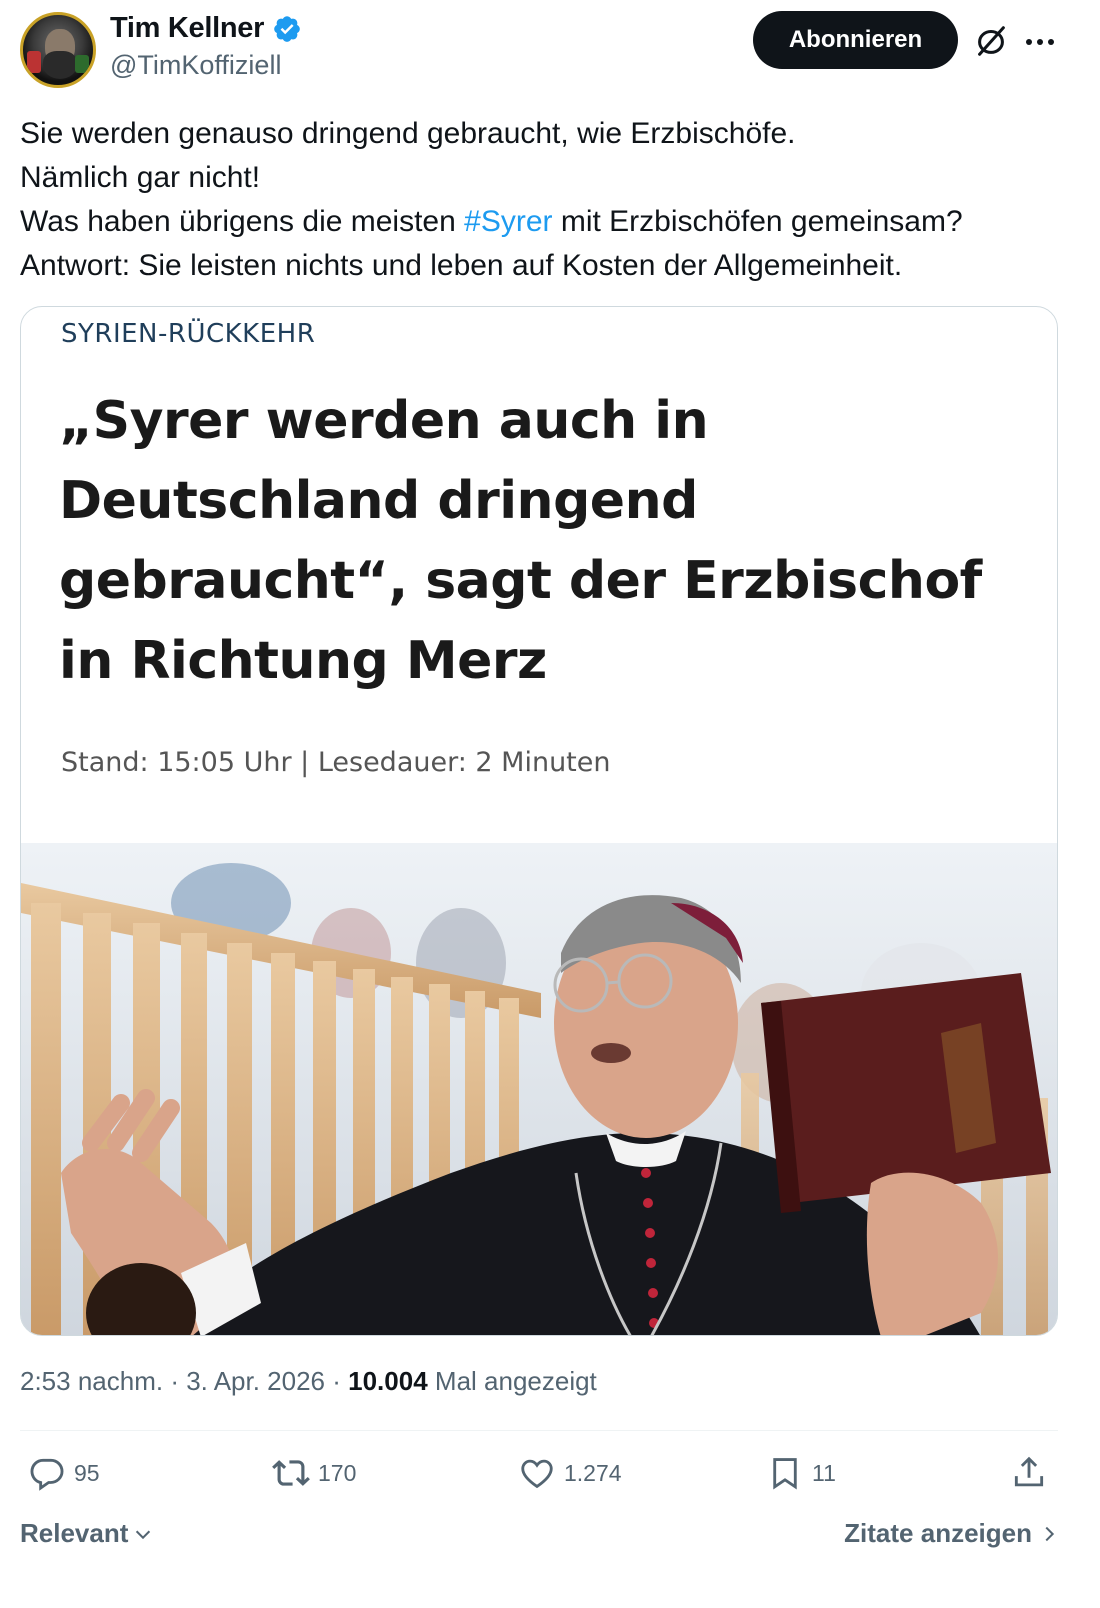 The width and height of the screenshot is (1100, 1608). What do you see at coordinates (824, 1472) in the screenshot?
I see `bookmark-count: 11` at bounding box center [824, 1472].